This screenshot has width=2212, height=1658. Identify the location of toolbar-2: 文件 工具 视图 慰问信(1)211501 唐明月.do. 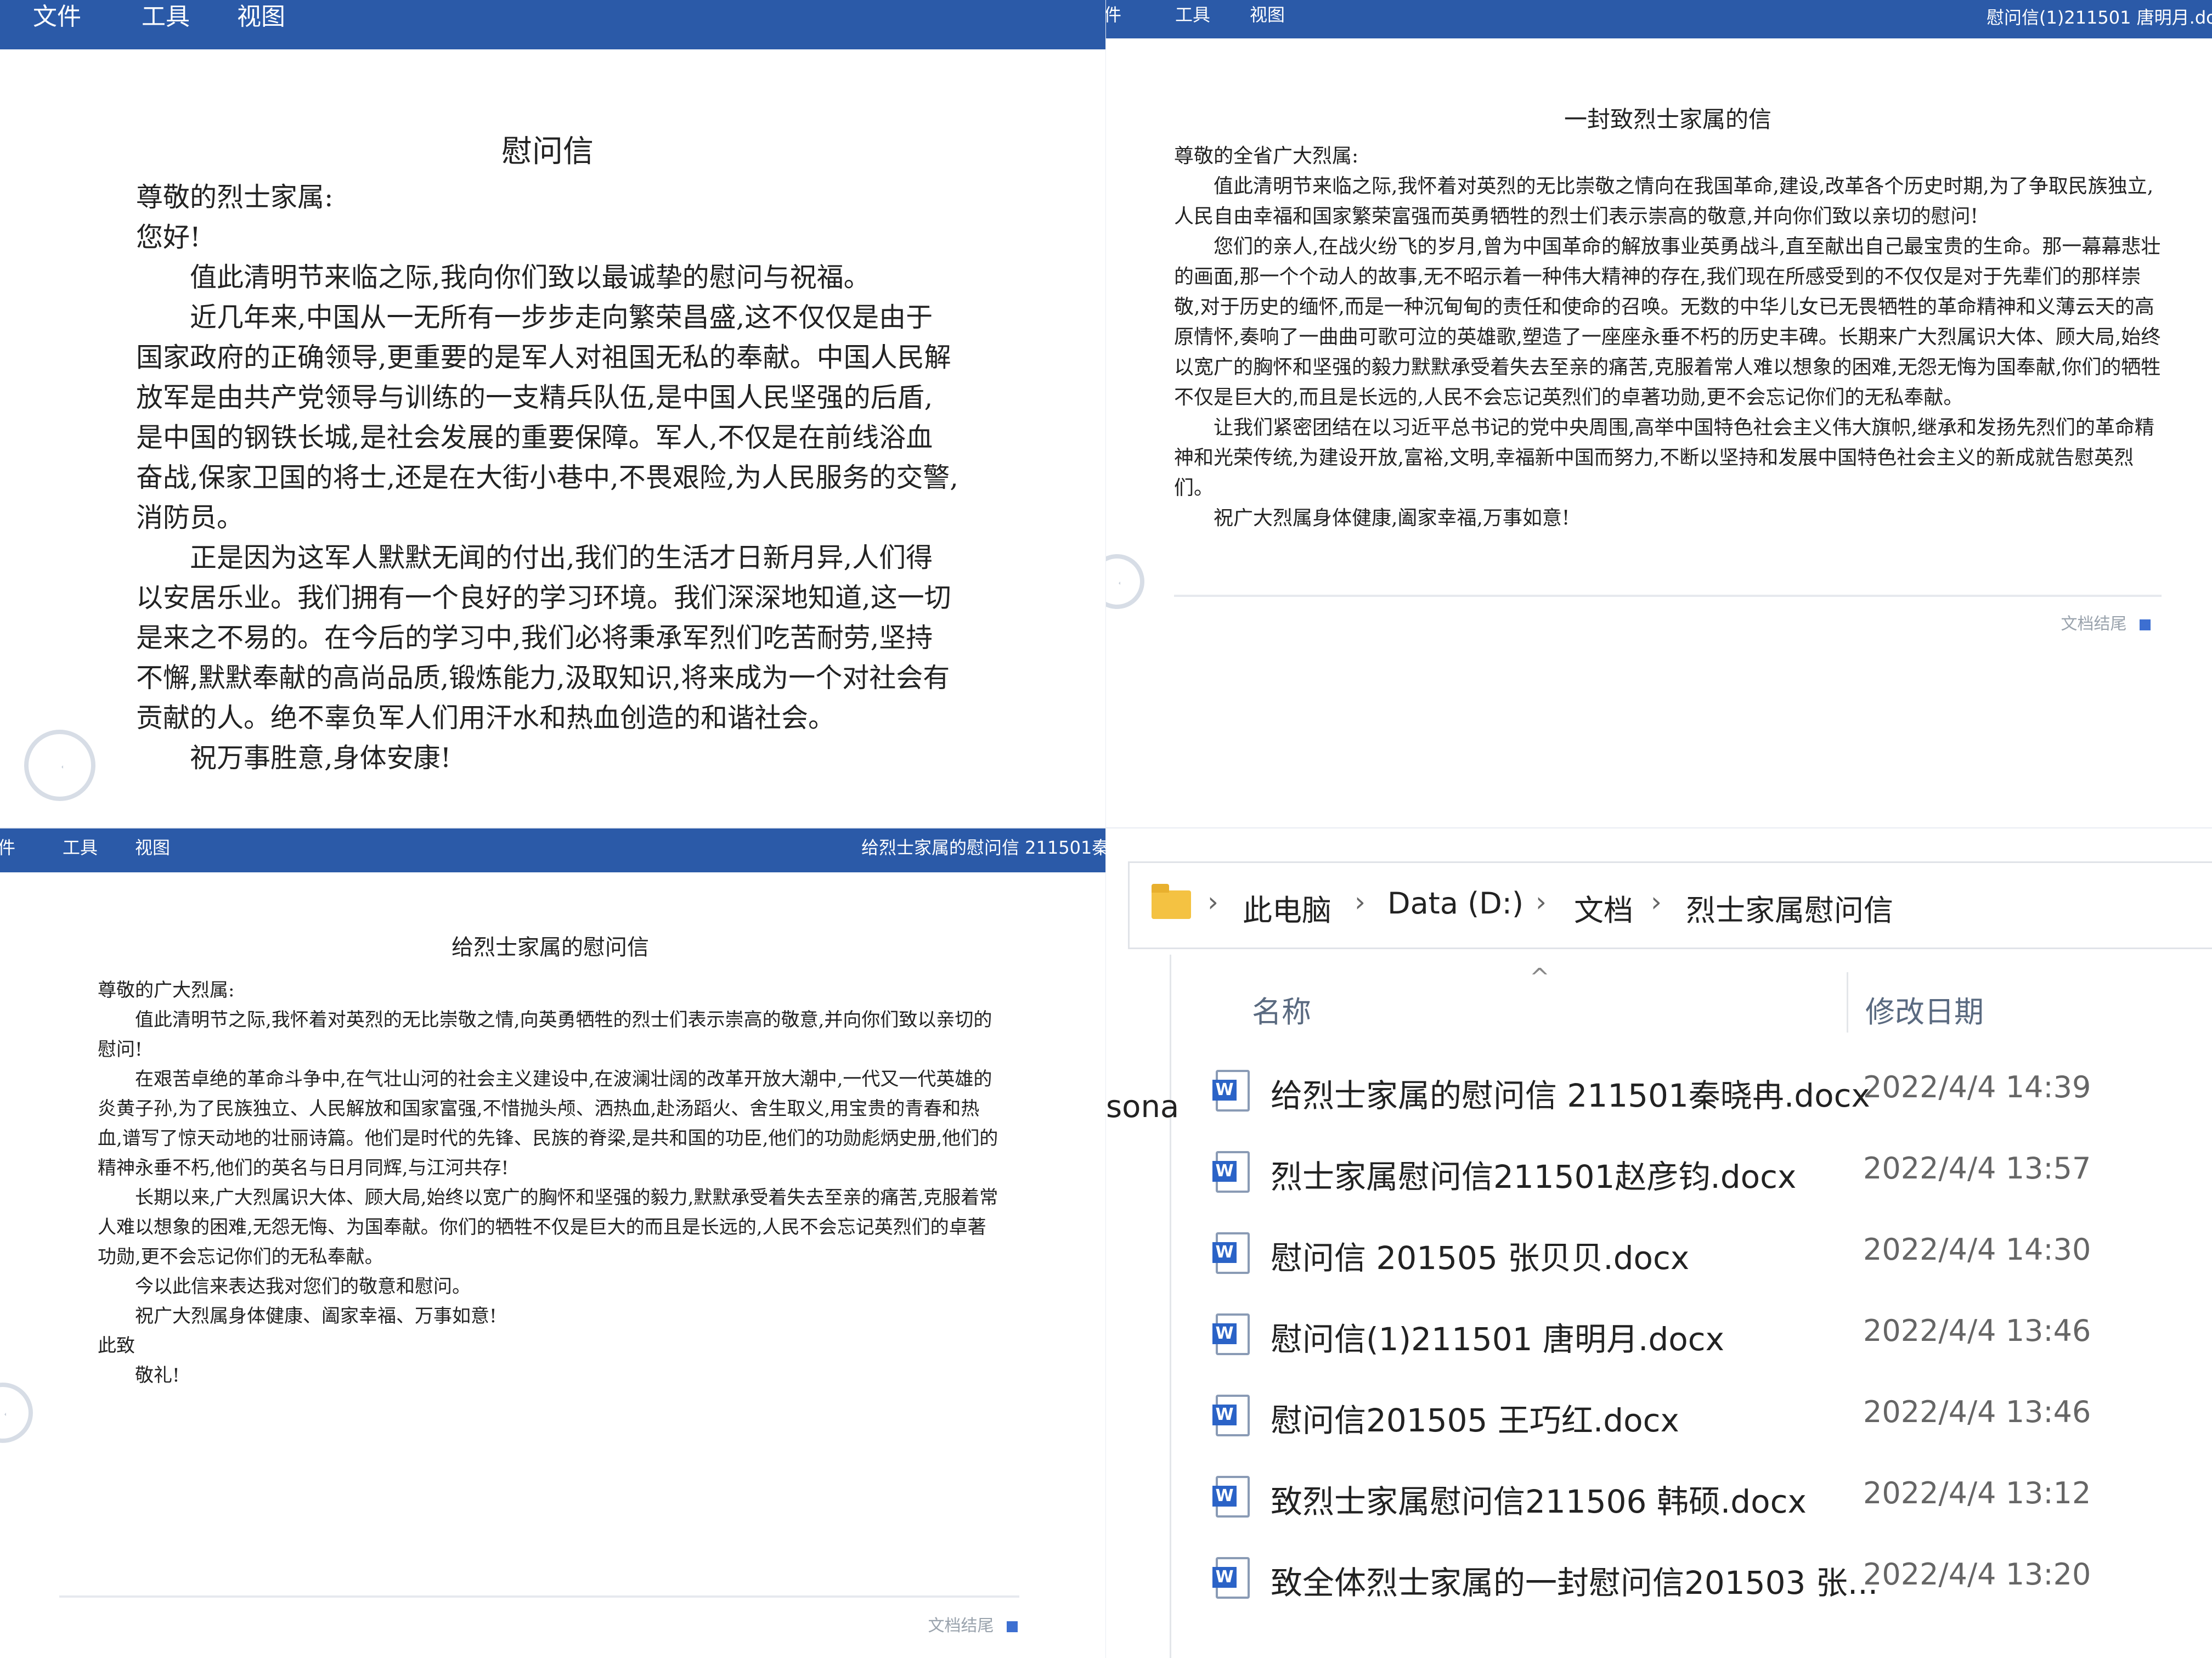
(1659, 19).